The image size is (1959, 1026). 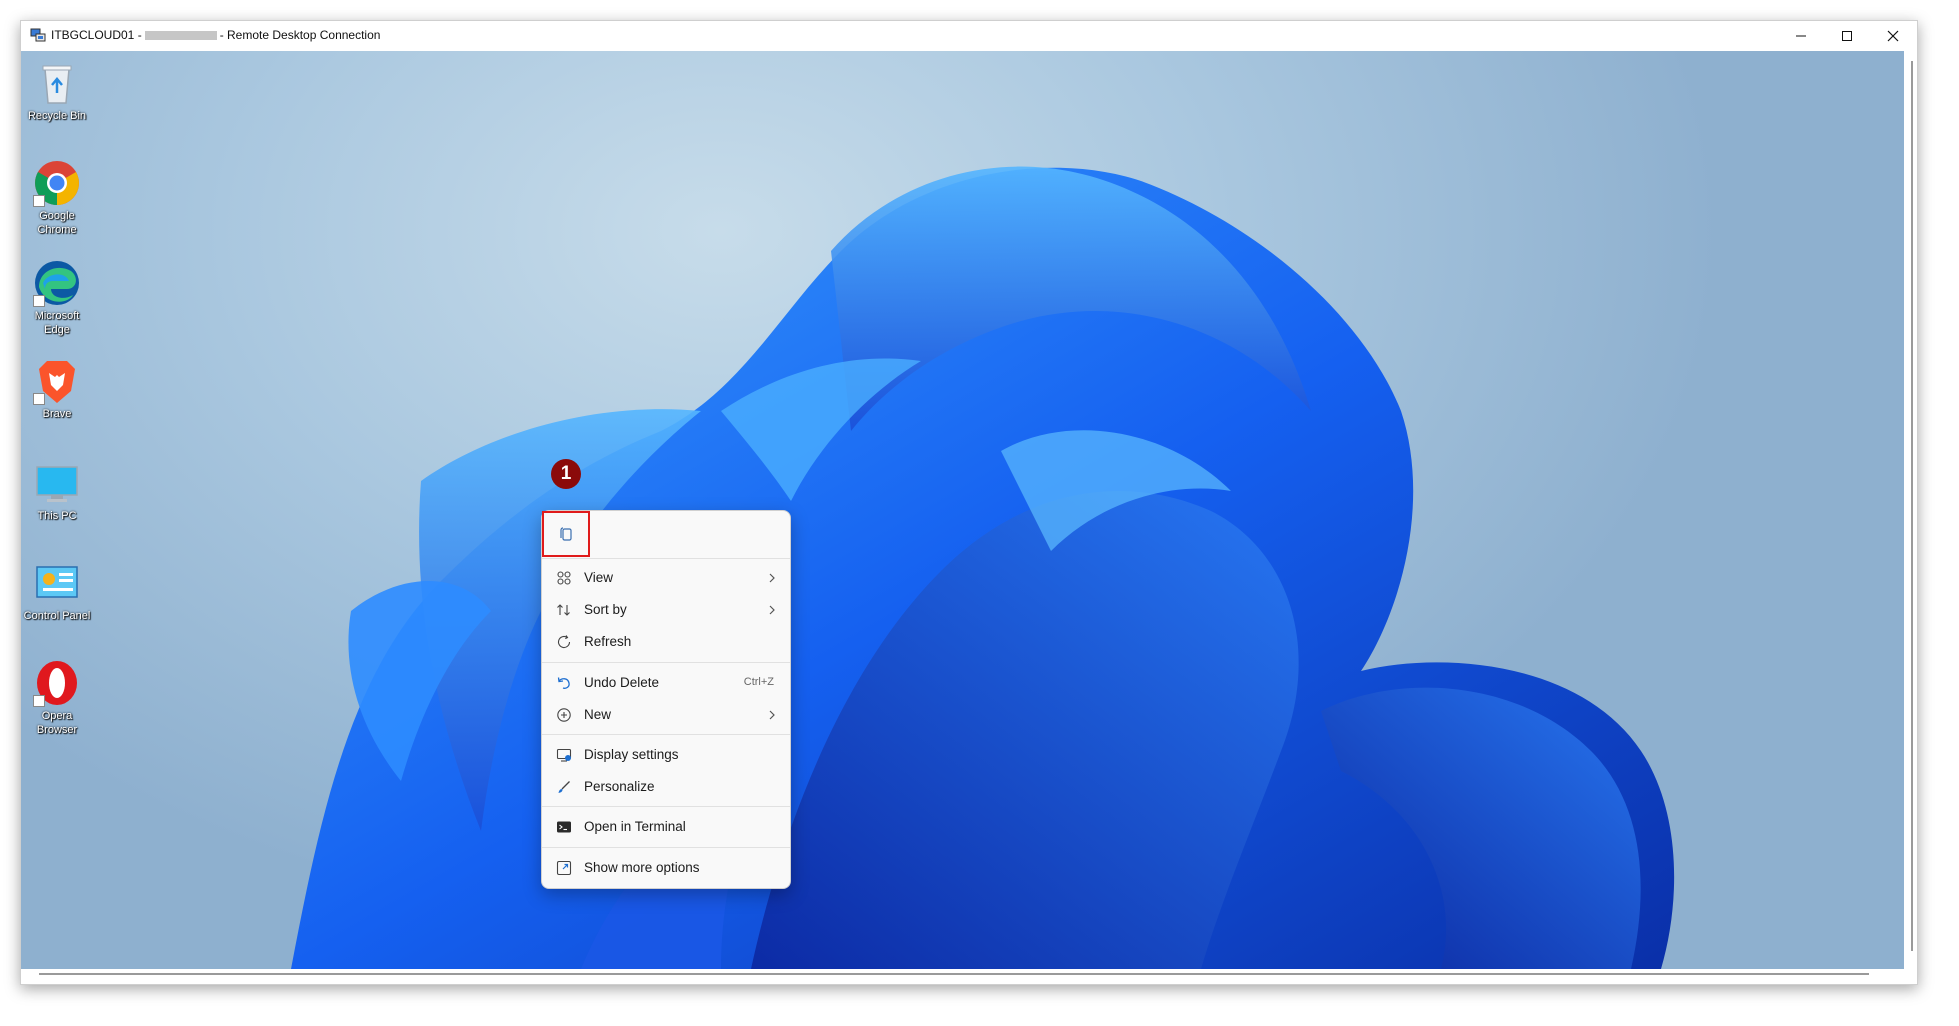 I want to click on menu-item-label: Sort by, so click(x=605, y=609).